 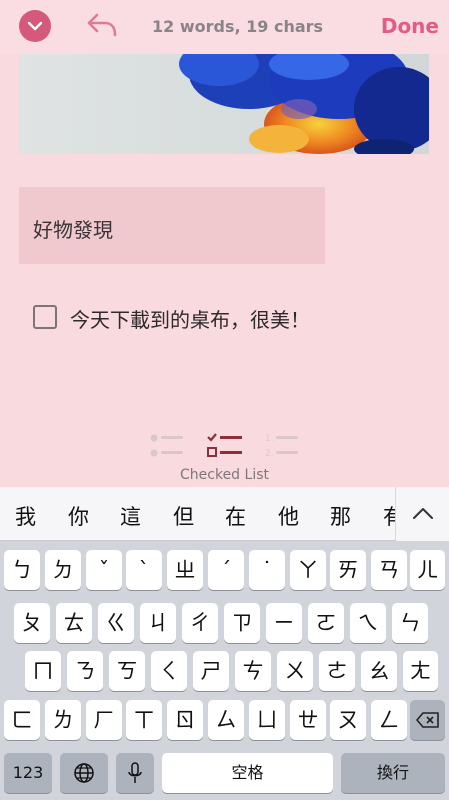 I want to click on key: ㄌ, so click(x=63, y=720).